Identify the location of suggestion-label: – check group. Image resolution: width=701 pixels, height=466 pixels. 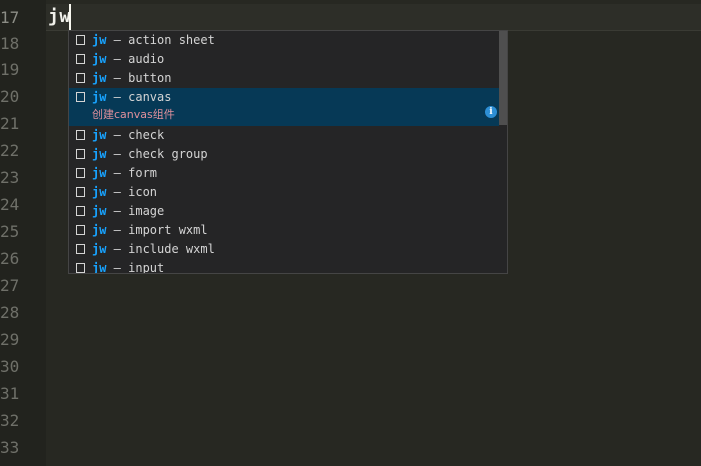
(157, 154).